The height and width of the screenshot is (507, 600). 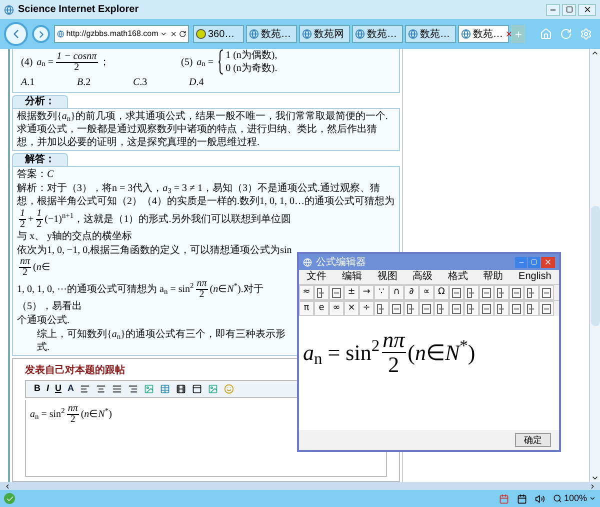 I want to click on dropdown-icon, so click(x=164, y=34).